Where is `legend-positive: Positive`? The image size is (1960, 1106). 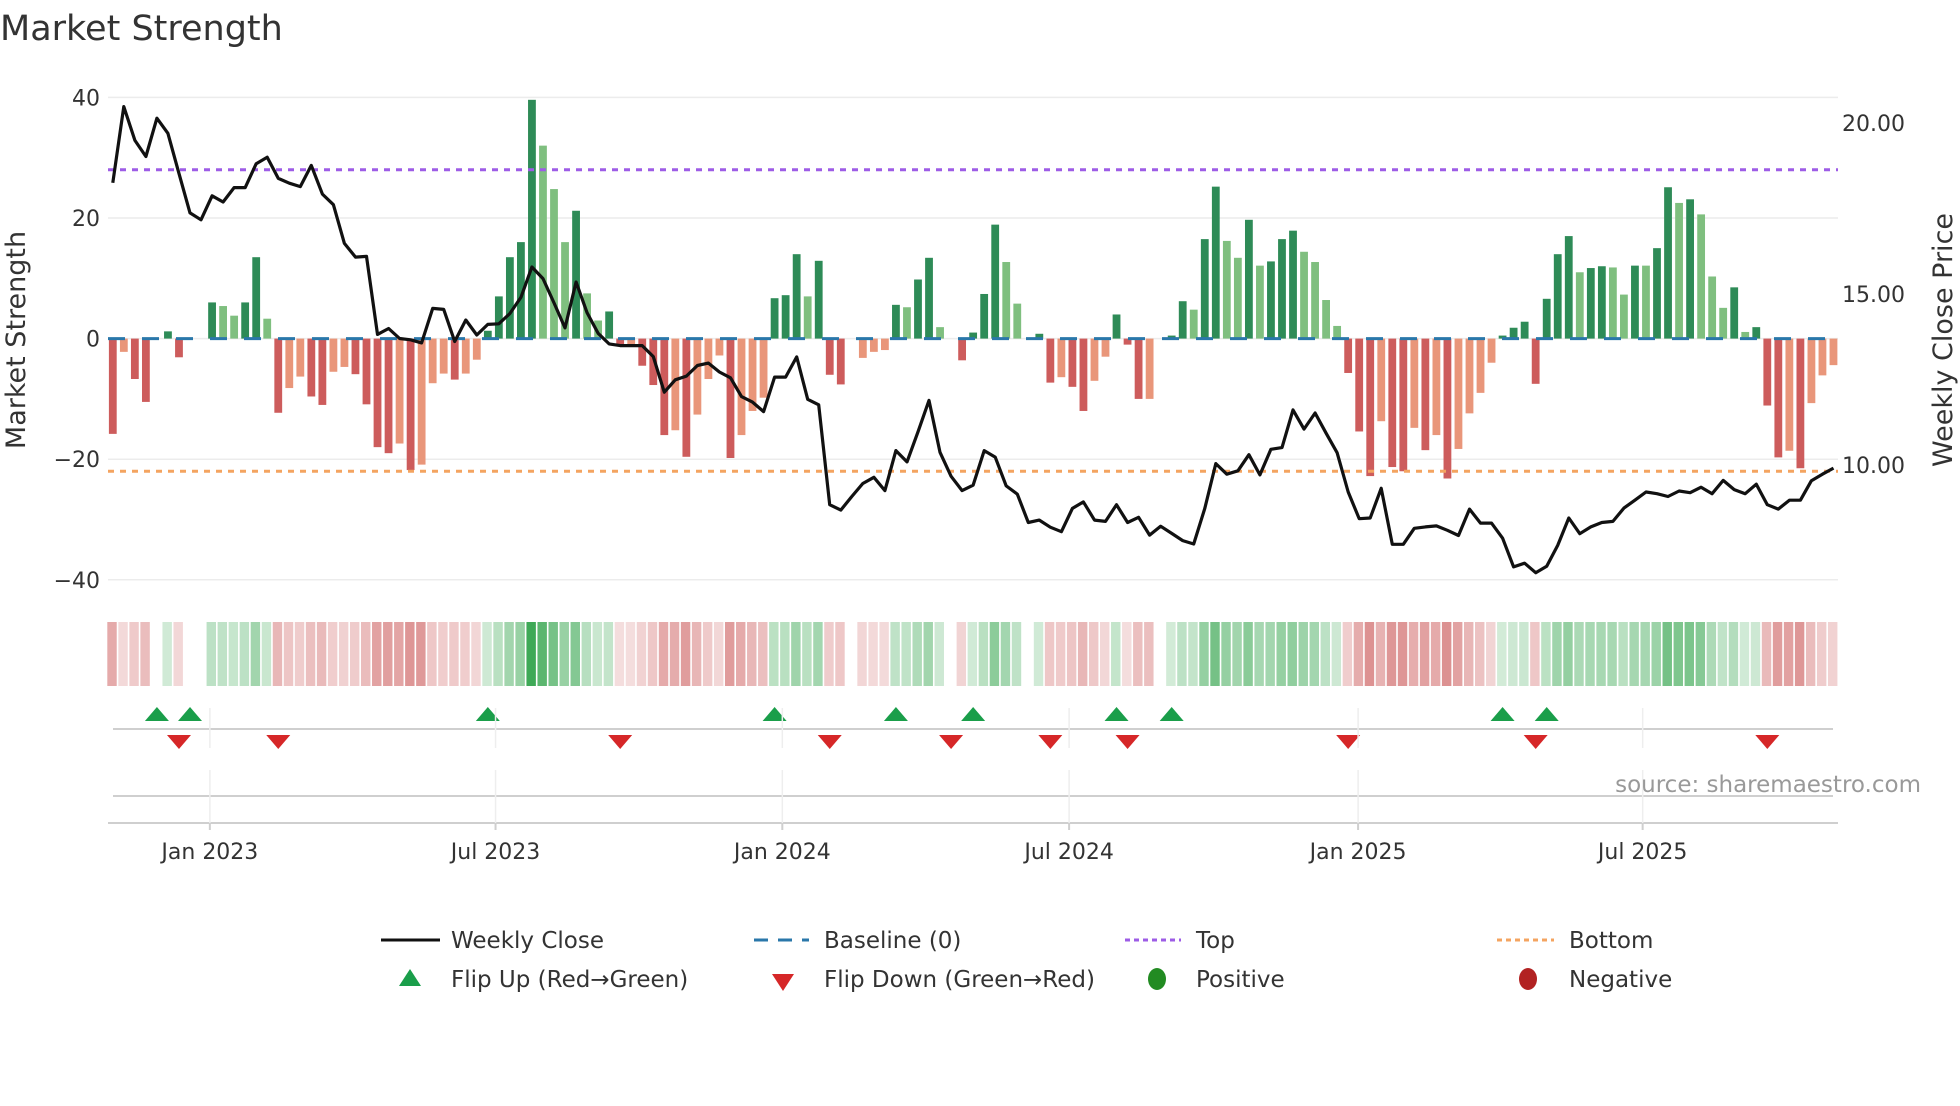
legend-positive: Positive is located at coordinates (1240, 980).